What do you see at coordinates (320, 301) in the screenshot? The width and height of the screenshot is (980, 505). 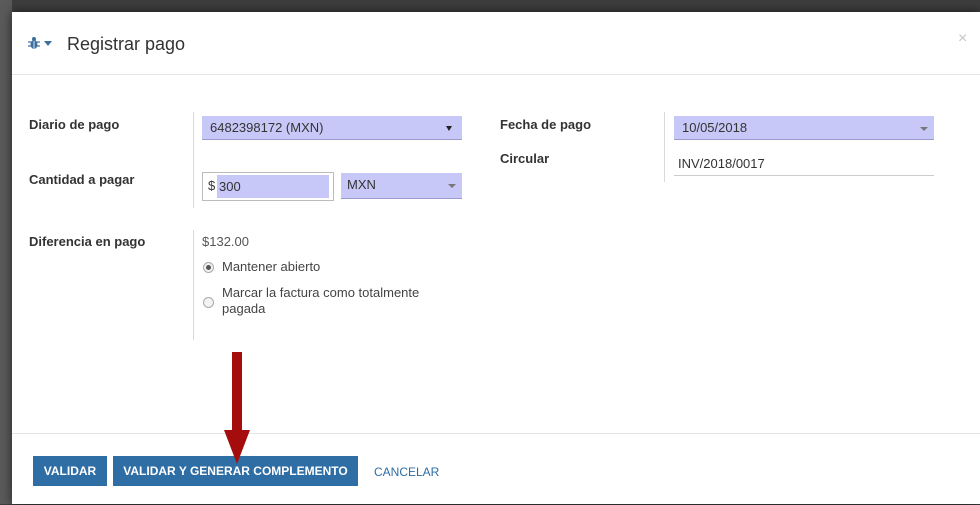 I see `mark-fully-paid-label: Marcar la factura como totalmente pagada` at bounding box center [320, 301].